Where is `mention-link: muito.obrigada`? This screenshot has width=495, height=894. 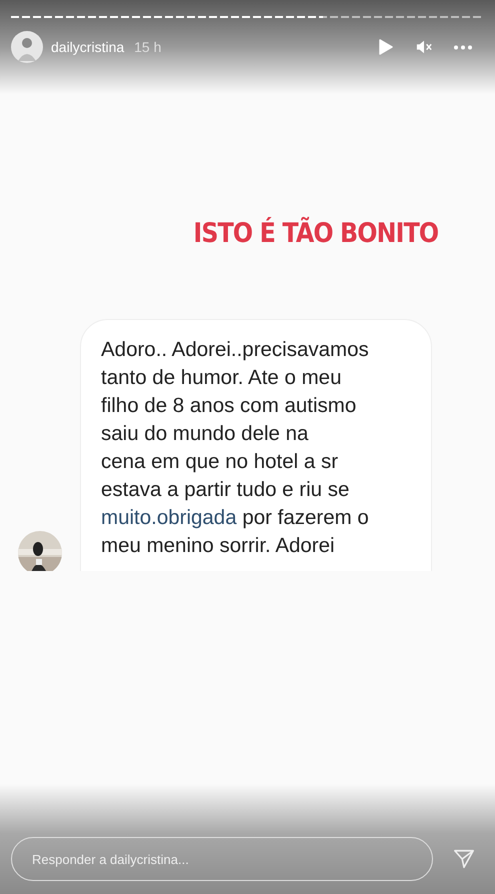
mention-link: muito.obrigada is located at coordinates (169, 517).